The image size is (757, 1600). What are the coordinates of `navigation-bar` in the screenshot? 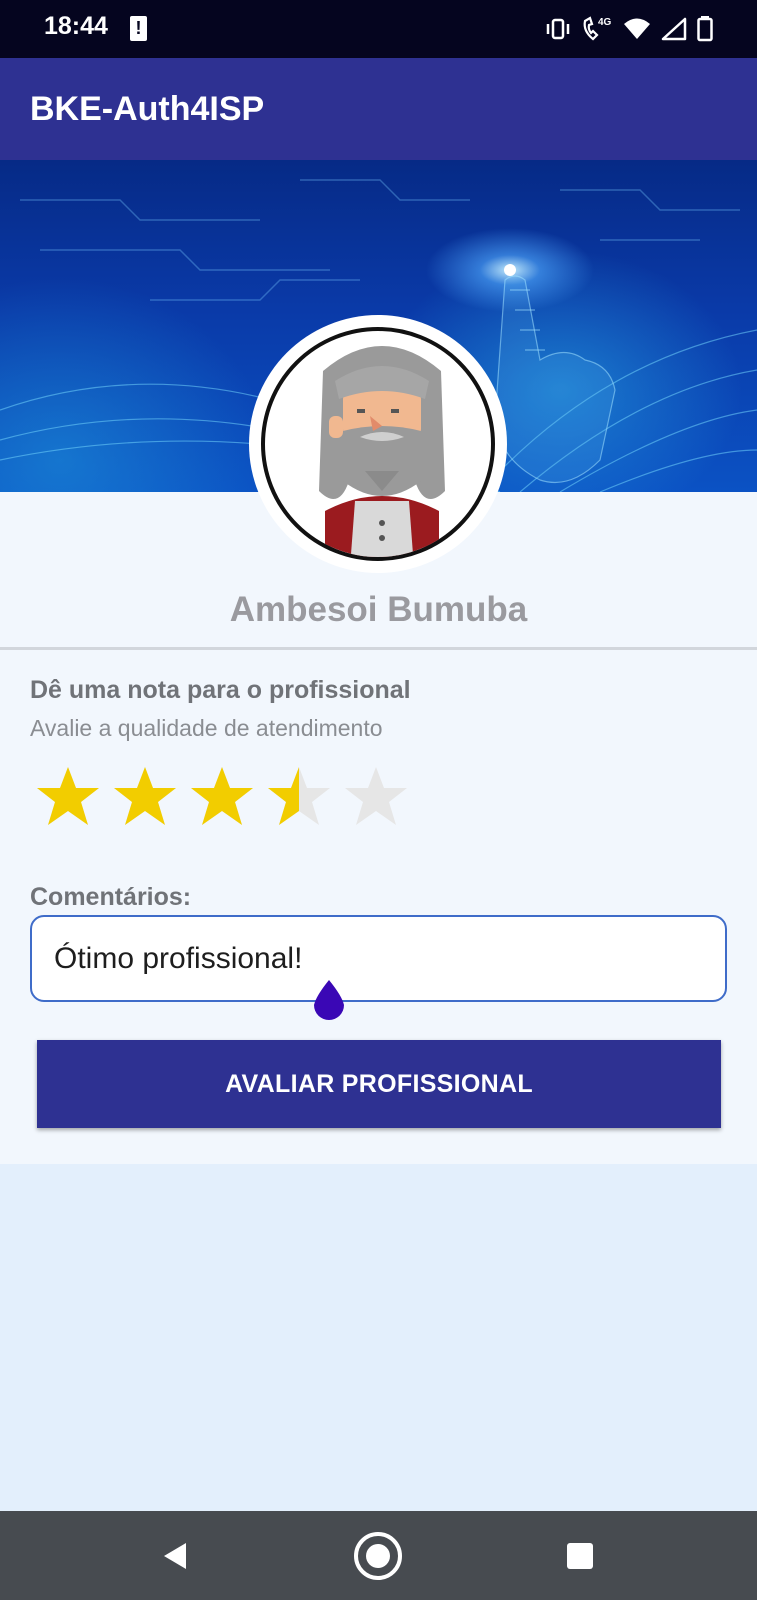 It's located at (378, 1555).